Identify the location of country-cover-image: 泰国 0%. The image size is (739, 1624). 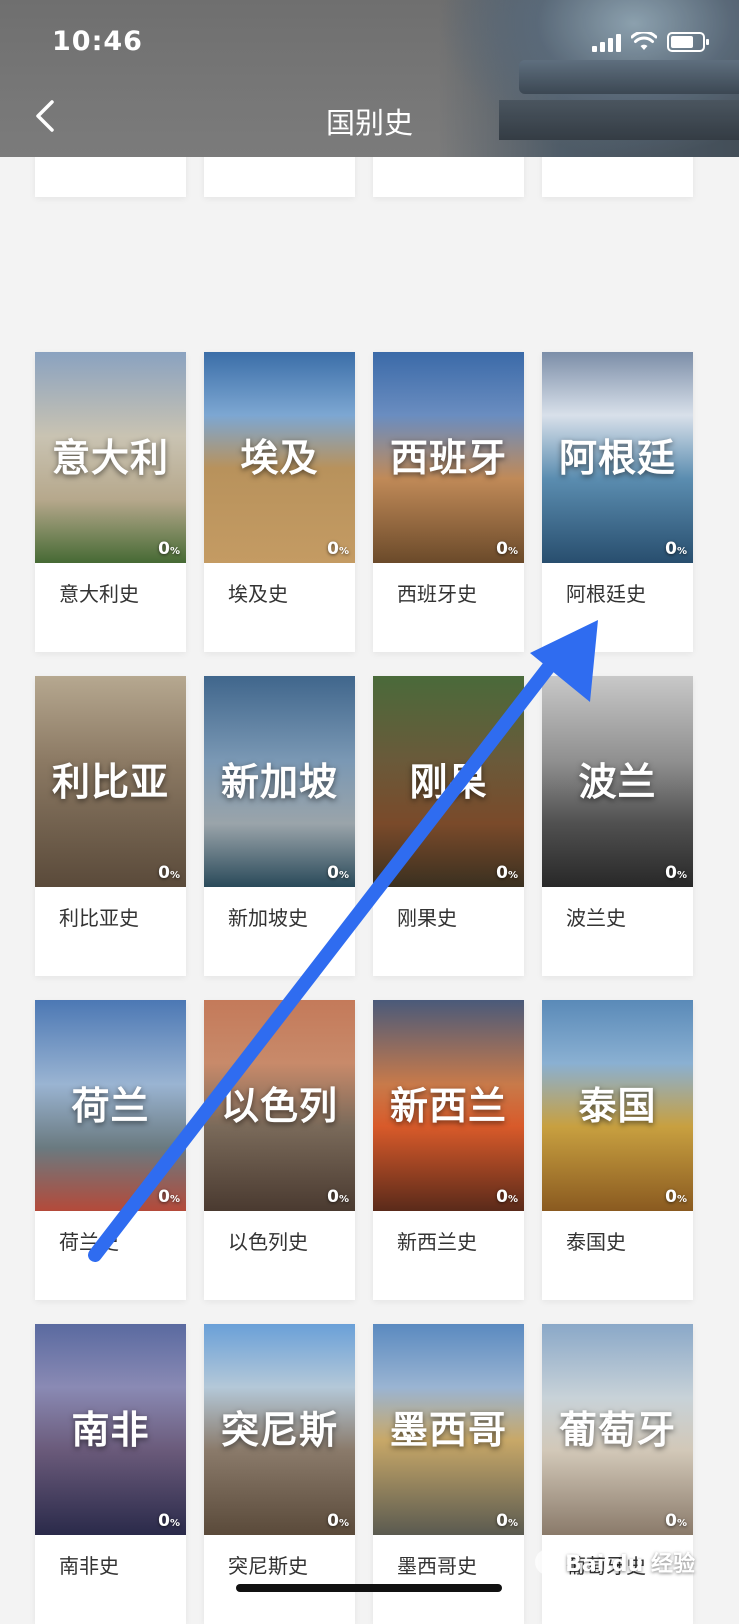
(617, 1105).